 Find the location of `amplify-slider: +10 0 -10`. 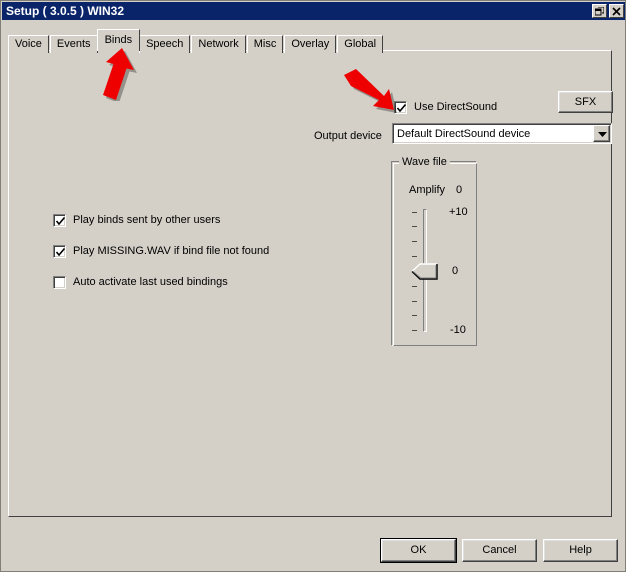

amplify-slider: +10 0 -10 is located at coordinates (435, 254).